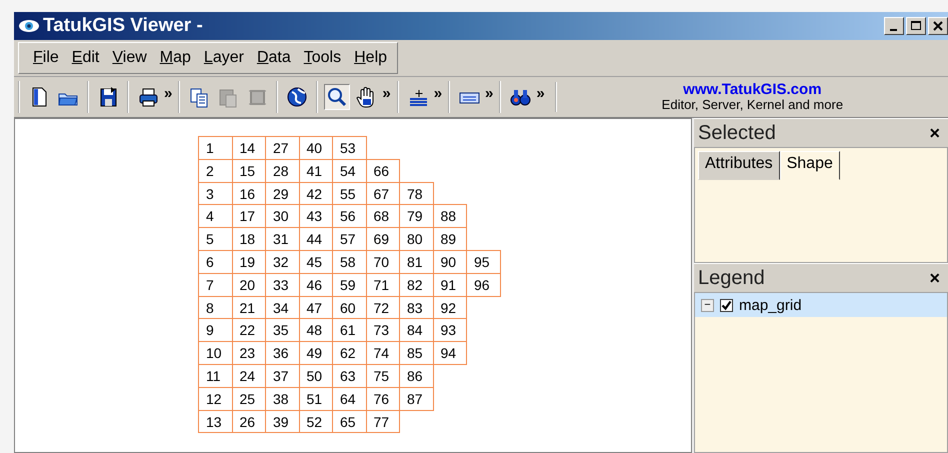  What do you see at coordinates (810, 165) in the screenshot?
I see `tab: Shape` at bounding box center [810, 165].